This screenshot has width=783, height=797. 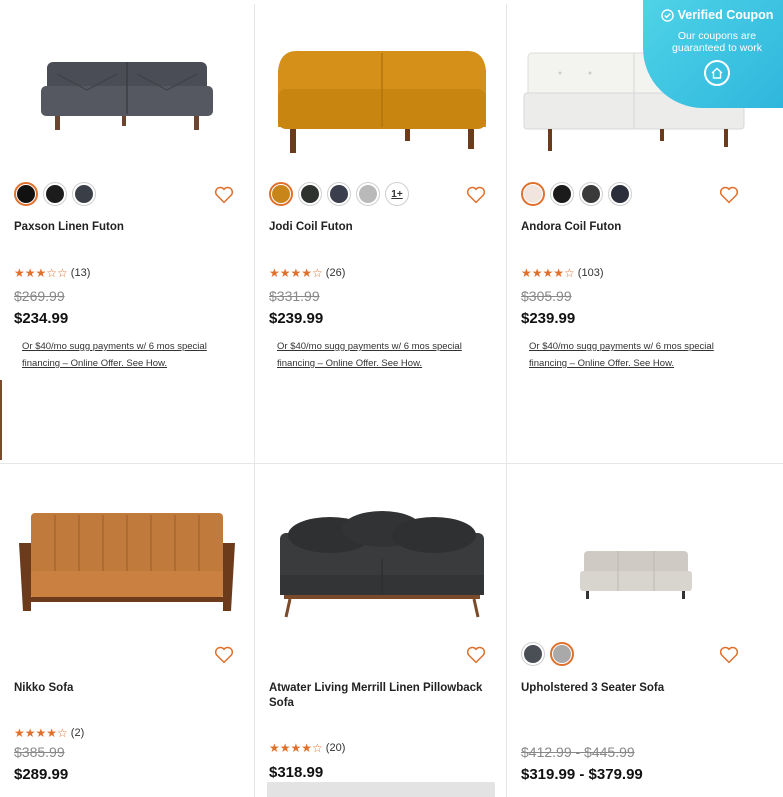 What do you see at coordinates (281, 194) in the screenshot?
I see `swatch-mustard` at bounding box center [281, 194].